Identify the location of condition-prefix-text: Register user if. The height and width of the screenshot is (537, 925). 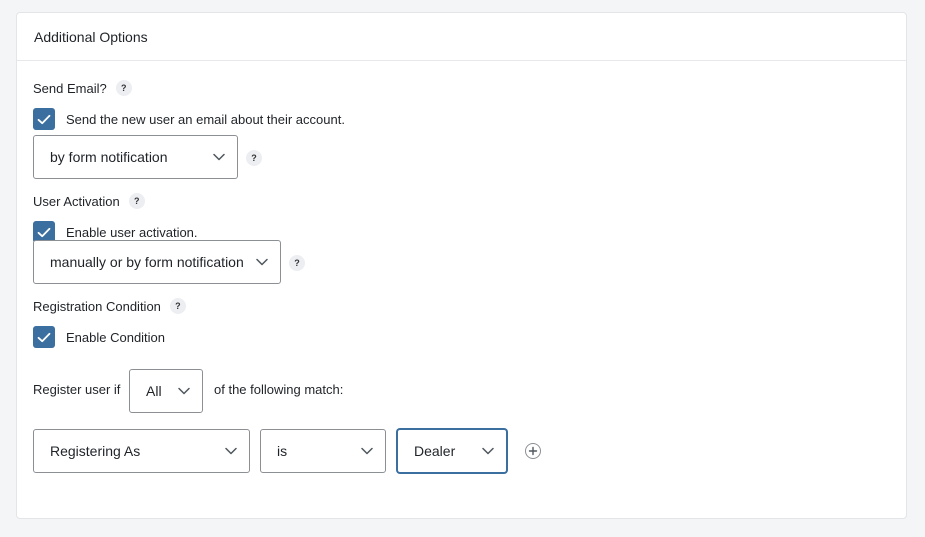
(77, 389).